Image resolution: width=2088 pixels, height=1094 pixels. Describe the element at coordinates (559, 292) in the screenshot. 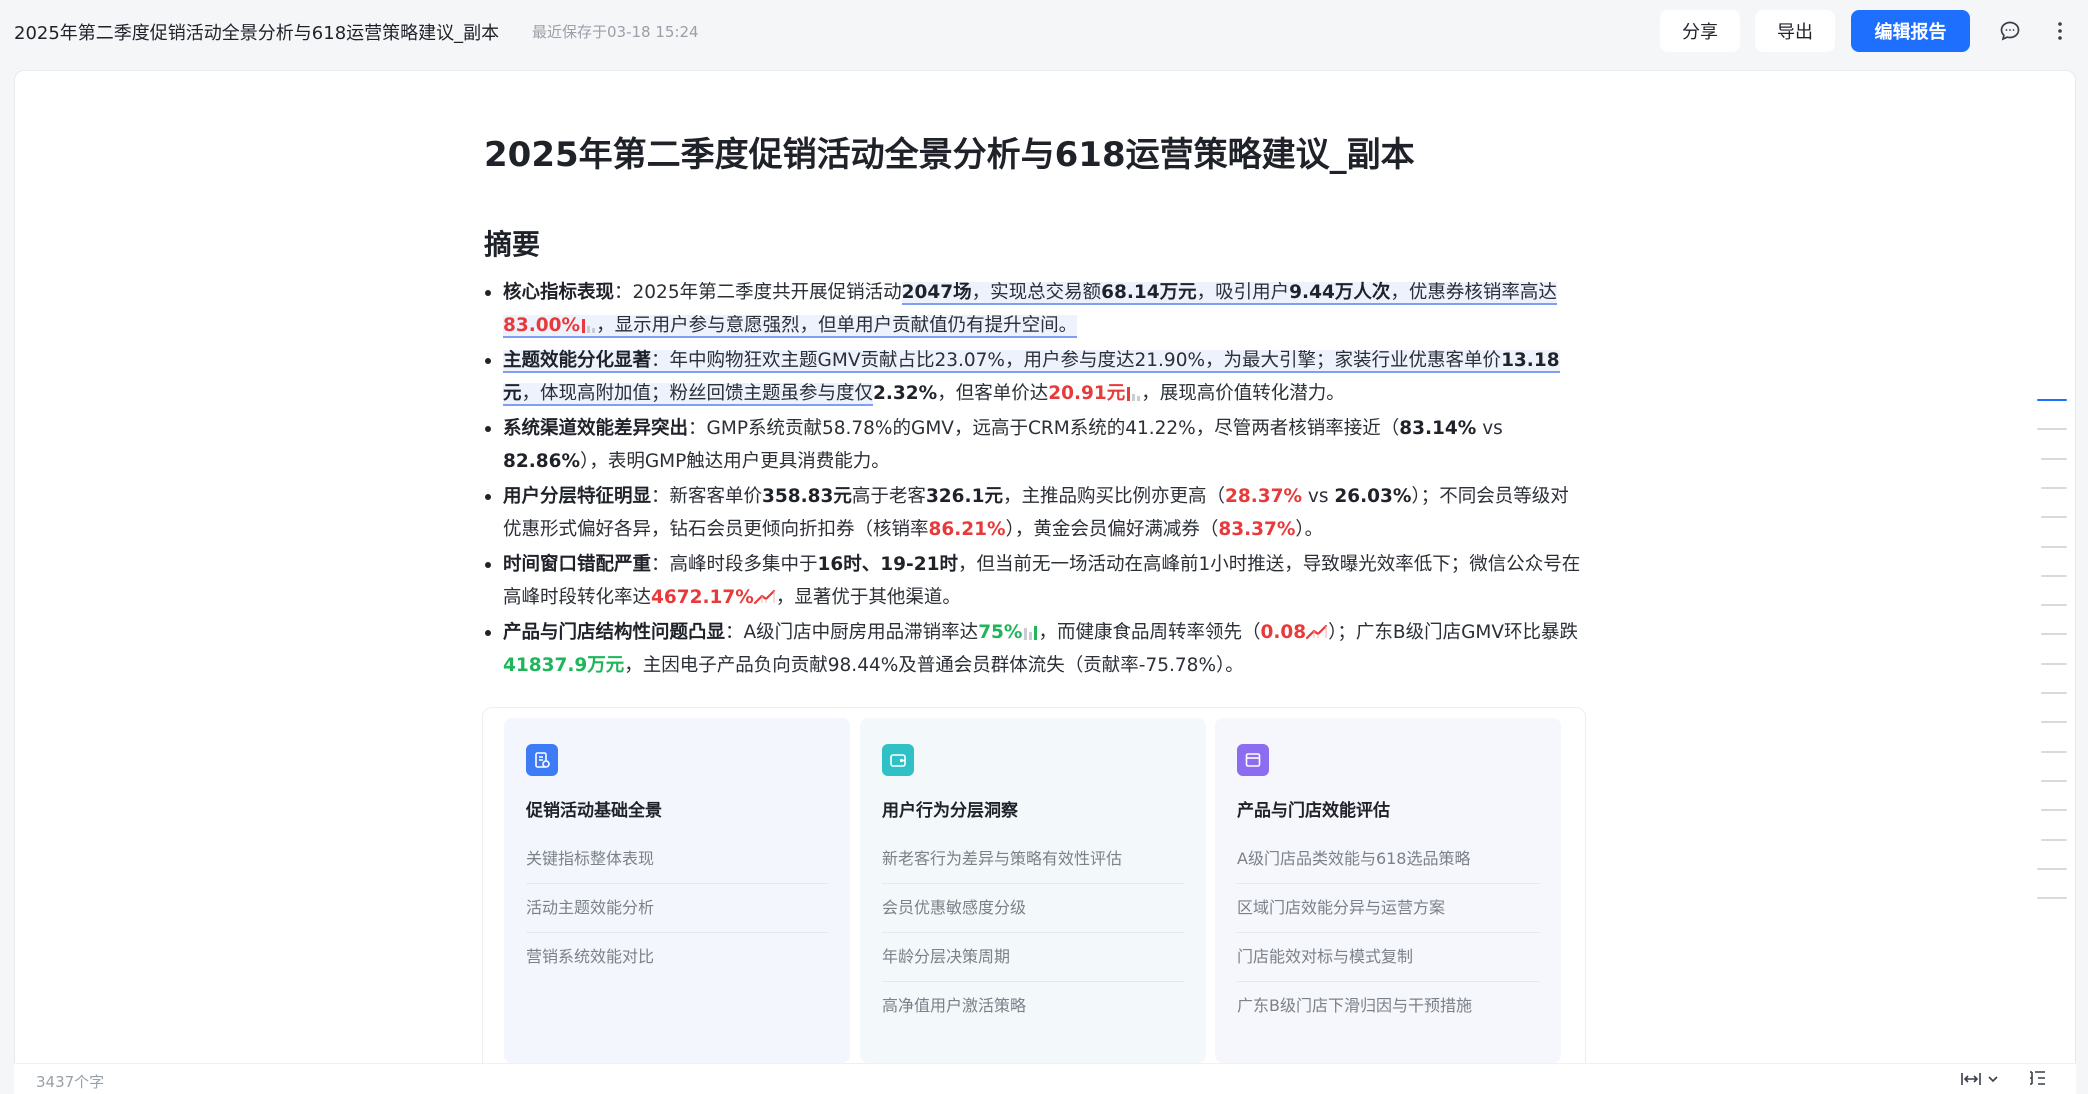

I see `summary-item-label: 核心指标表现` at that location.